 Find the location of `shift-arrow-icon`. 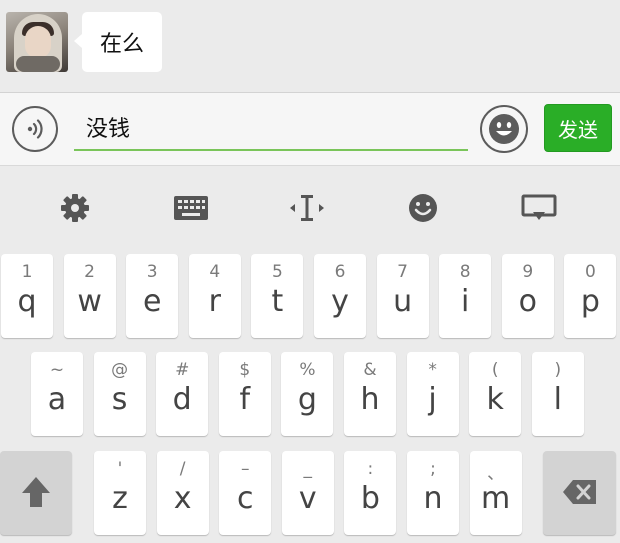

shift-arrow-icon is located at coordinates (36, 492).